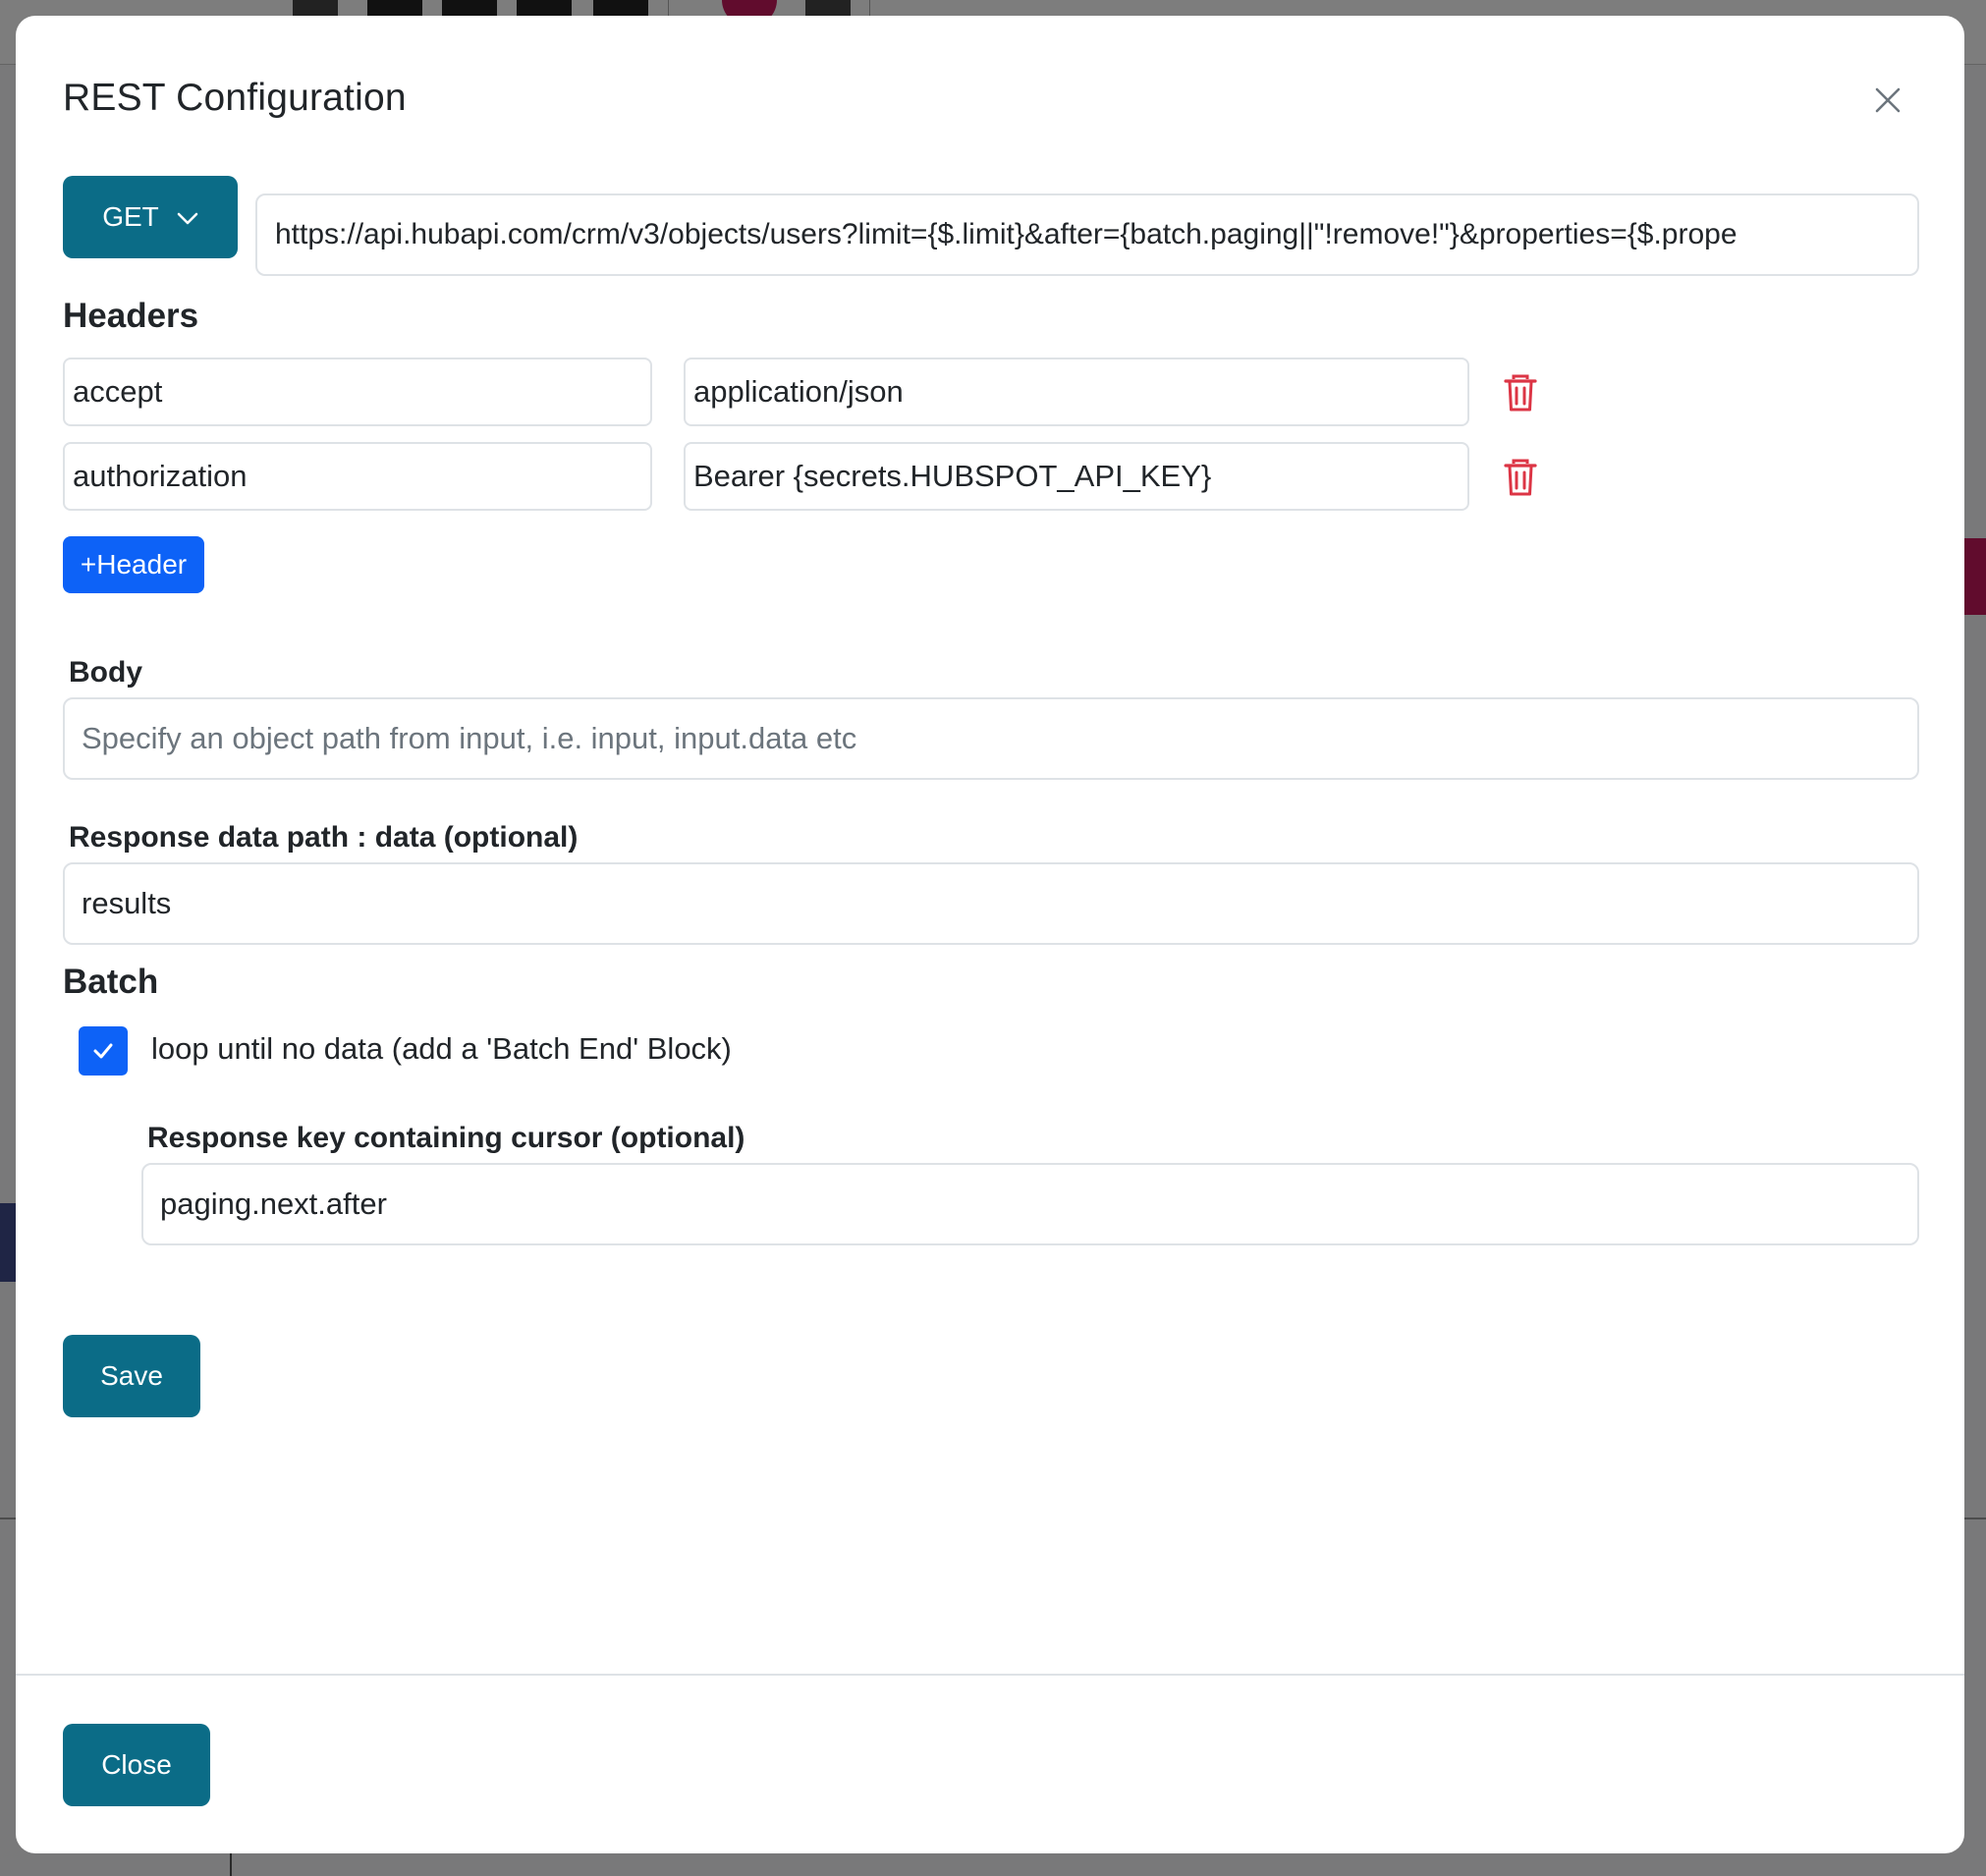 Image resolution: width=1986 pixels, height=1876 pixels. What do you see at coordinates (127, 903) in the screenshot?
I see `response-path-value: results` at bounding box center [127, 903].